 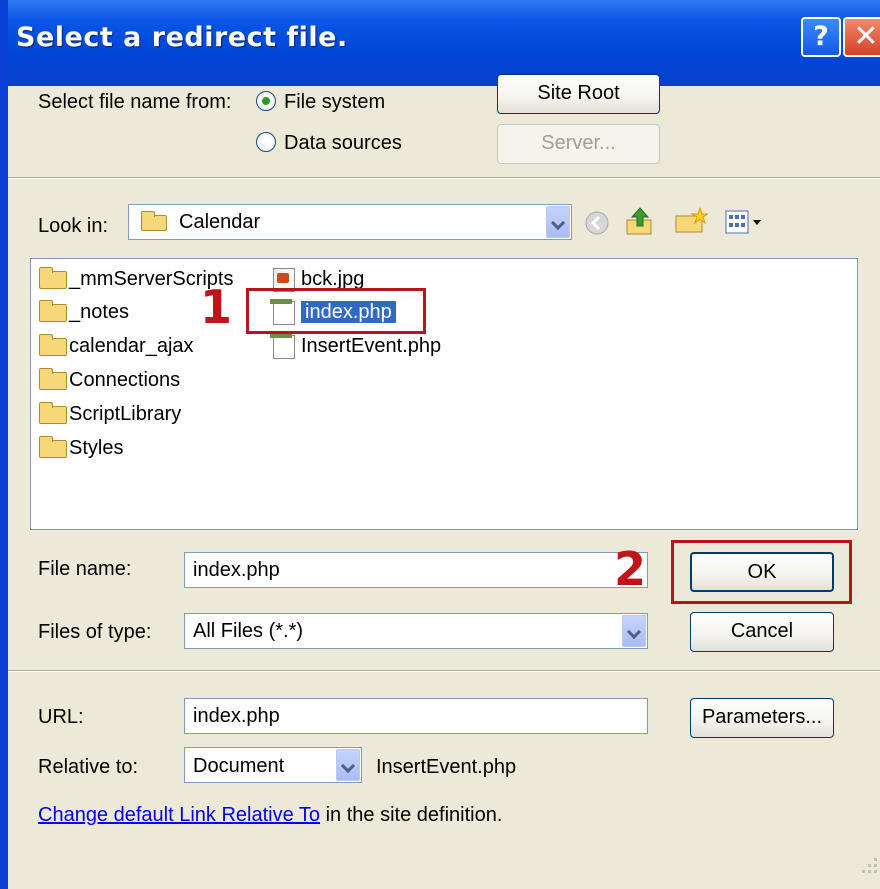 What do you see at coordinates (333, 279) in the screenshot?
I see `file-name: bck.jpg` at bounding box center [333, 279].